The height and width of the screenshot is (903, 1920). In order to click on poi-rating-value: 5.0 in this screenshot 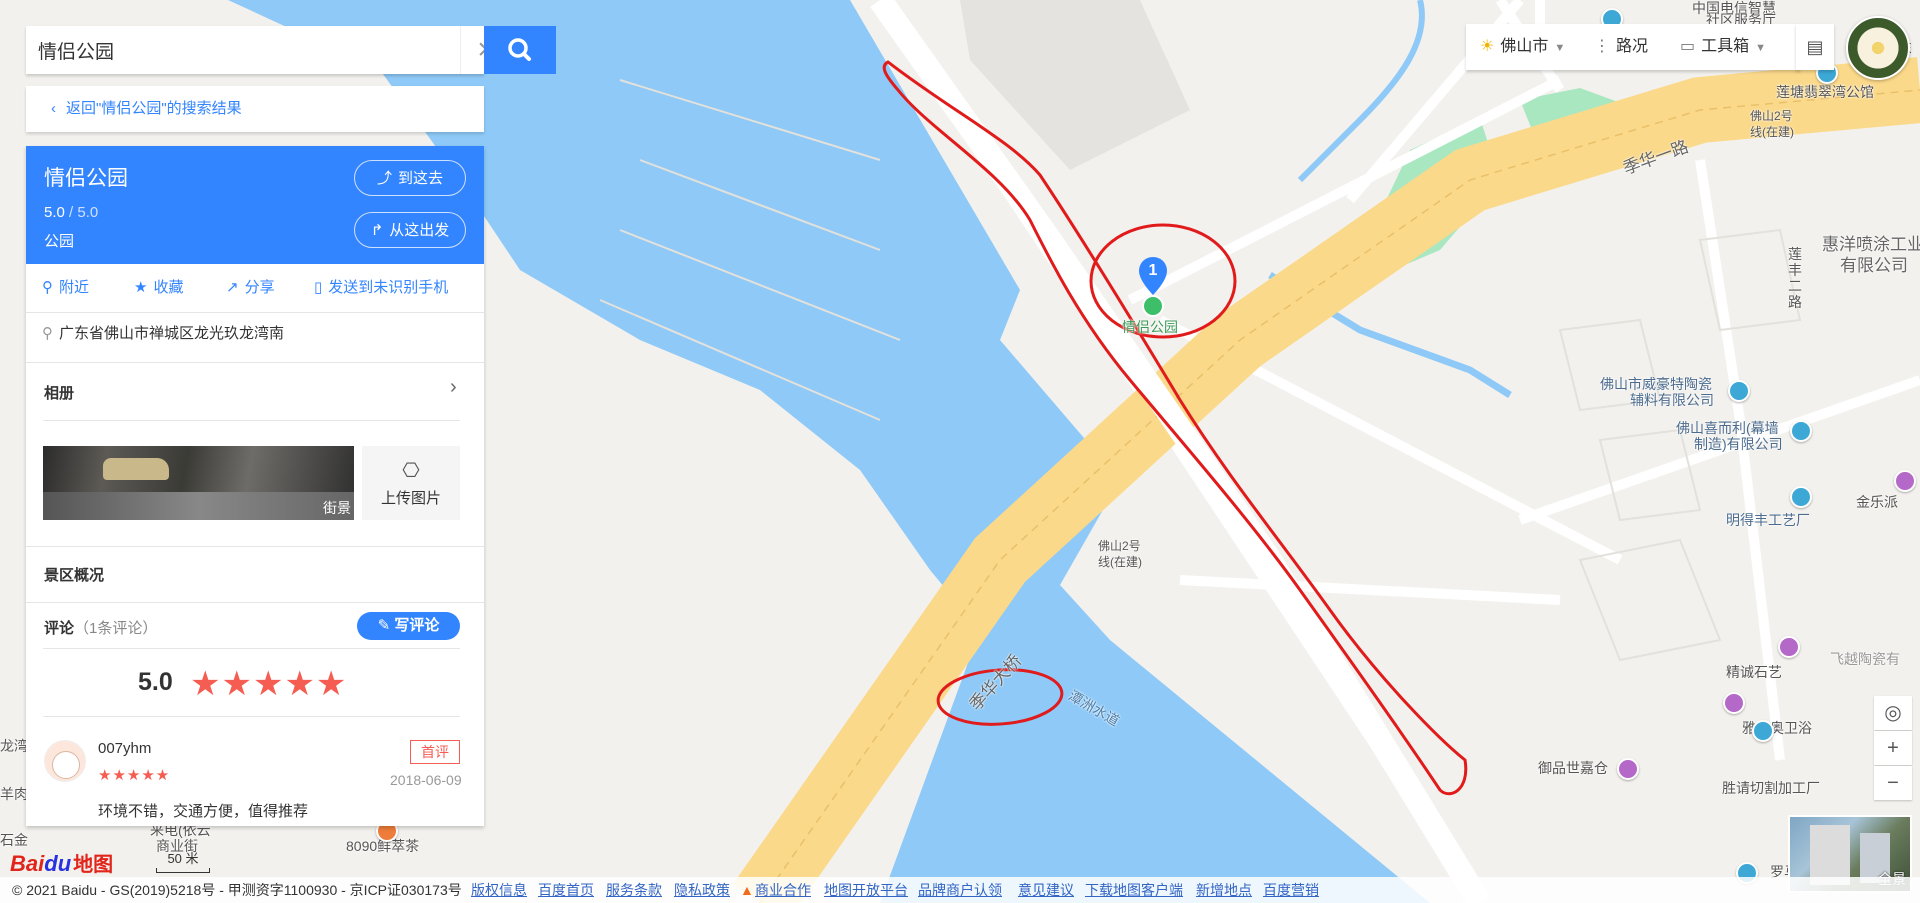, I will do `click(54, 212)`.